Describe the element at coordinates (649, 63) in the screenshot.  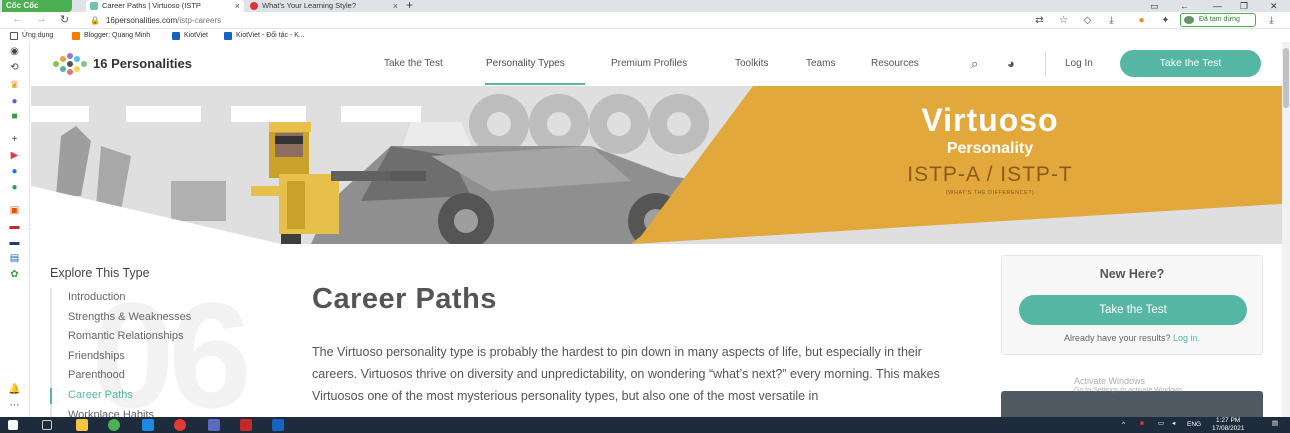
I see `nav-premium-profiles: Premium Profiles` at that location.